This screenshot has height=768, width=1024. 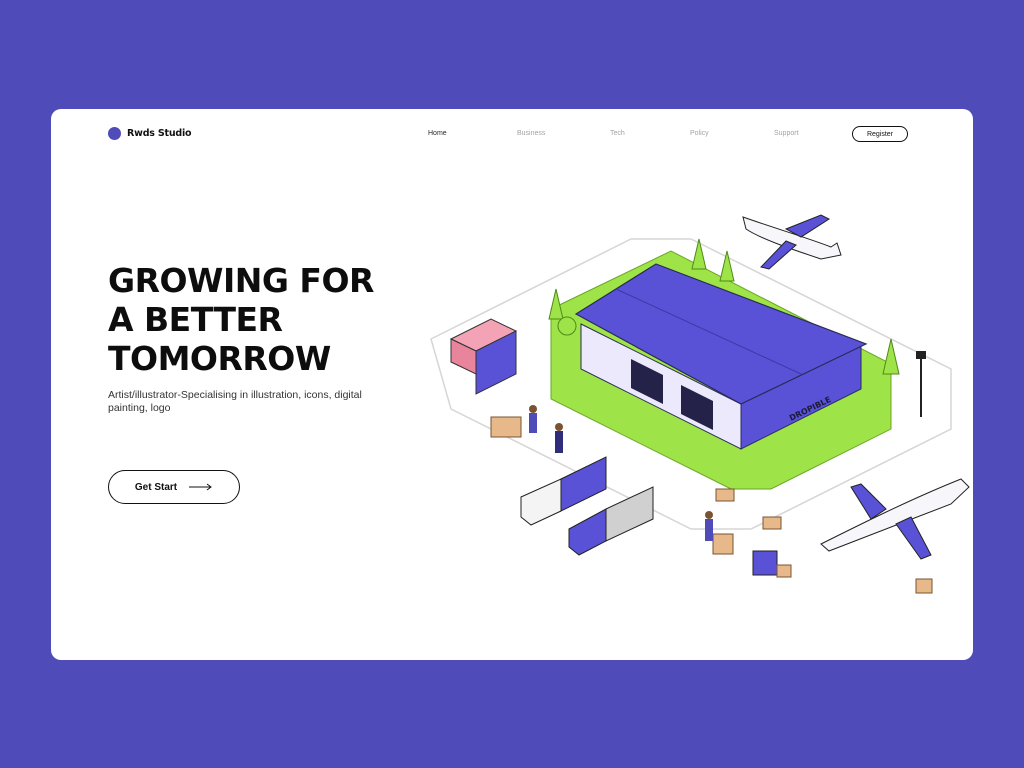 What do you see at coordinates (880, 134) in the screenshot?
I see `register-button: Register` at bounding box center [880, 134].